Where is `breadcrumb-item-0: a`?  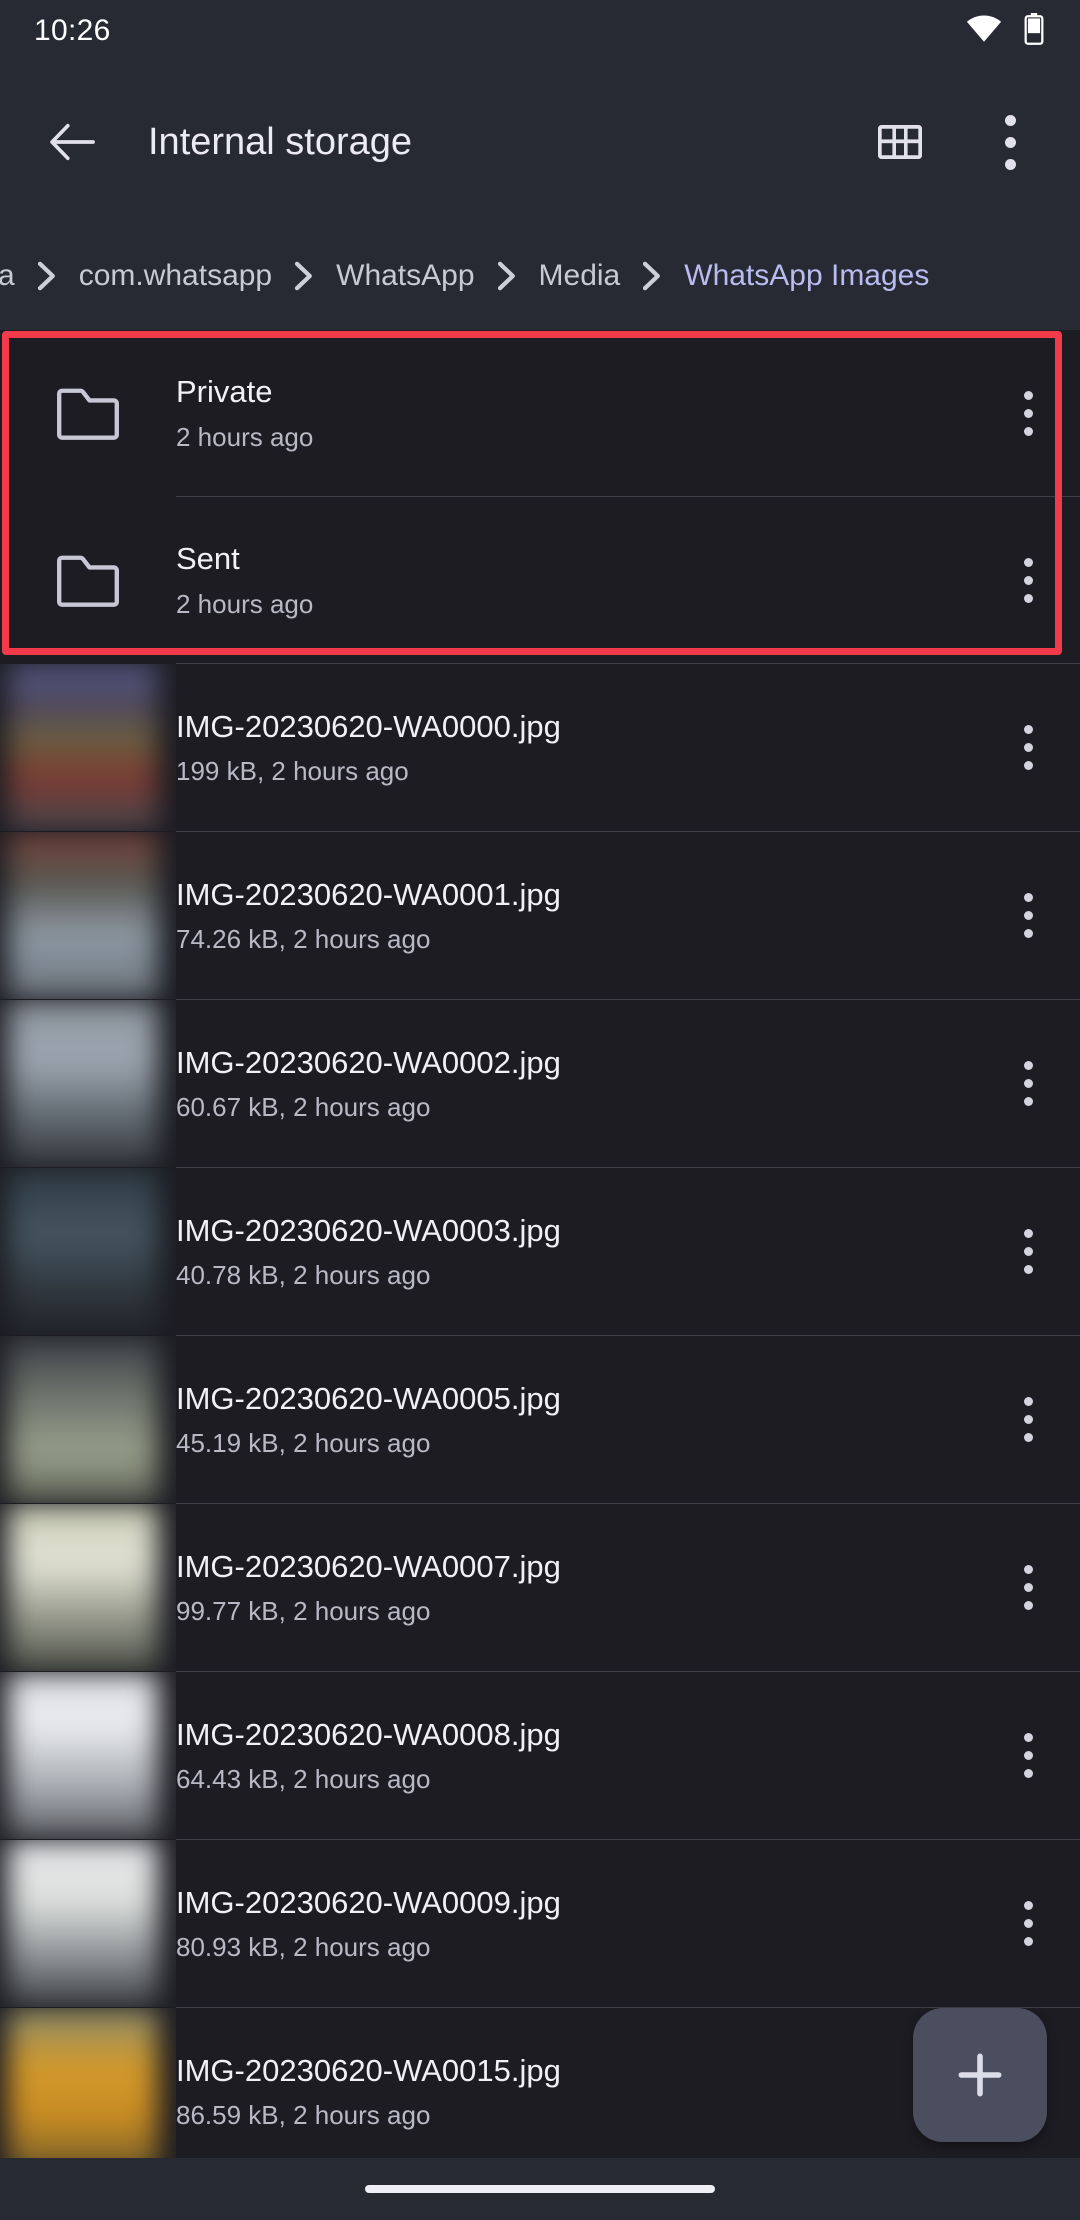
breadcrumb-item-0: a is located at coordinates (7, 276).